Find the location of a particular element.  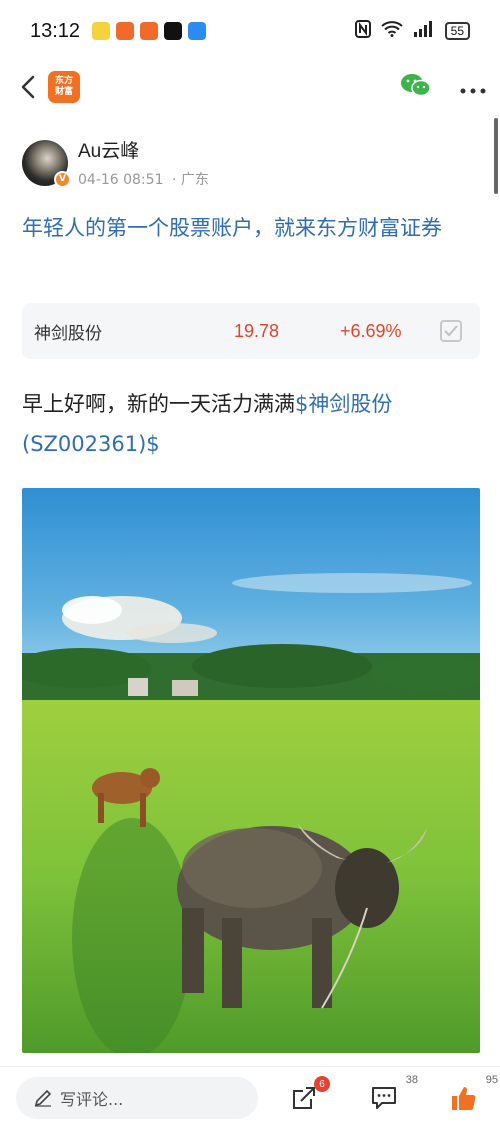

wechat-share-button is located at coordinates (416, 87).